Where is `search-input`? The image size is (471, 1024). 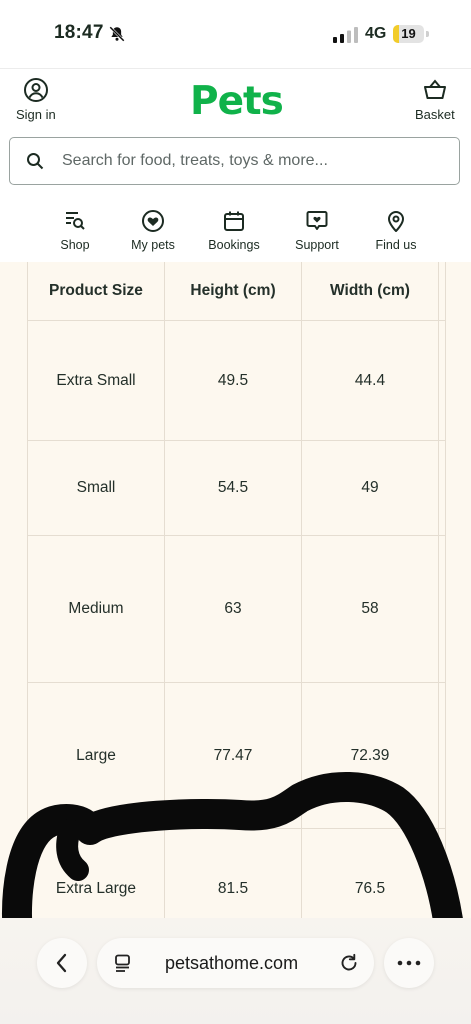
search-input is located at coordinates (252, 161).